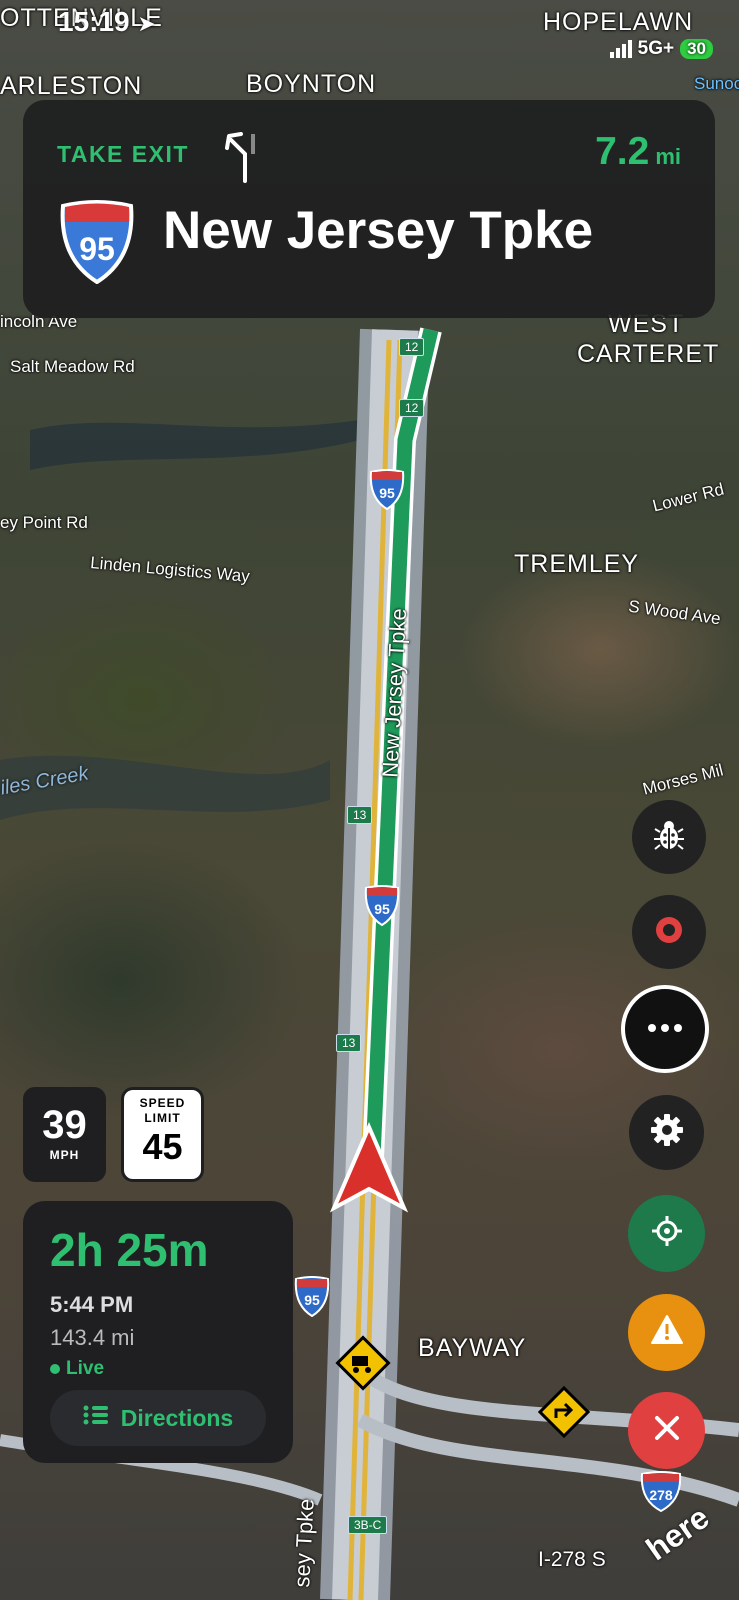  I want to click on current-speed: 39 MPH, so click(64, 1134).